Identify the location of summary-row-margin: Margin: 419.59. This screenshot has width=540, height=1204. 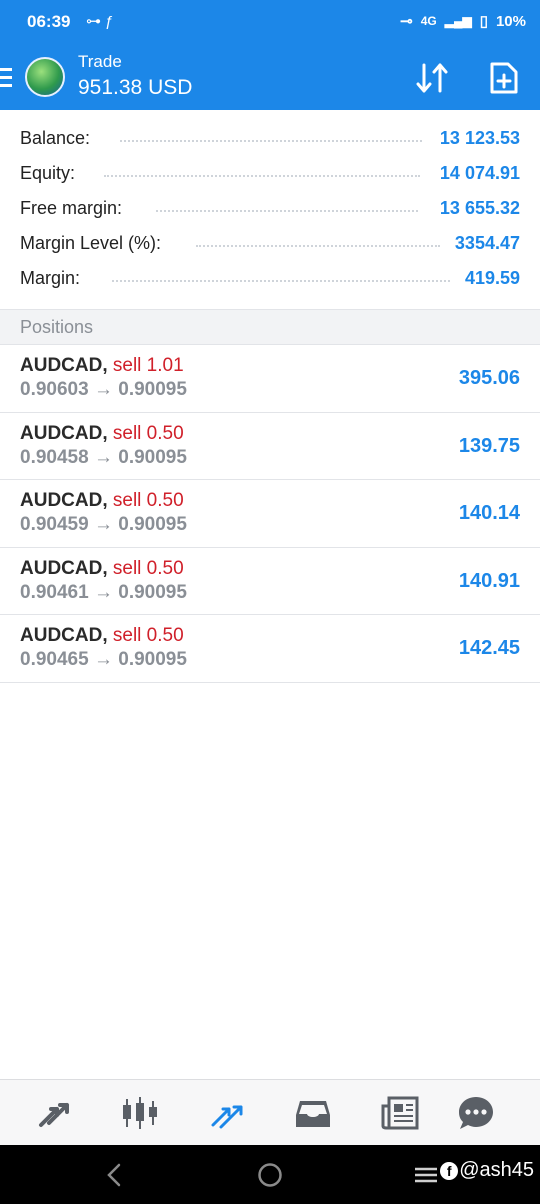
(270, 277).